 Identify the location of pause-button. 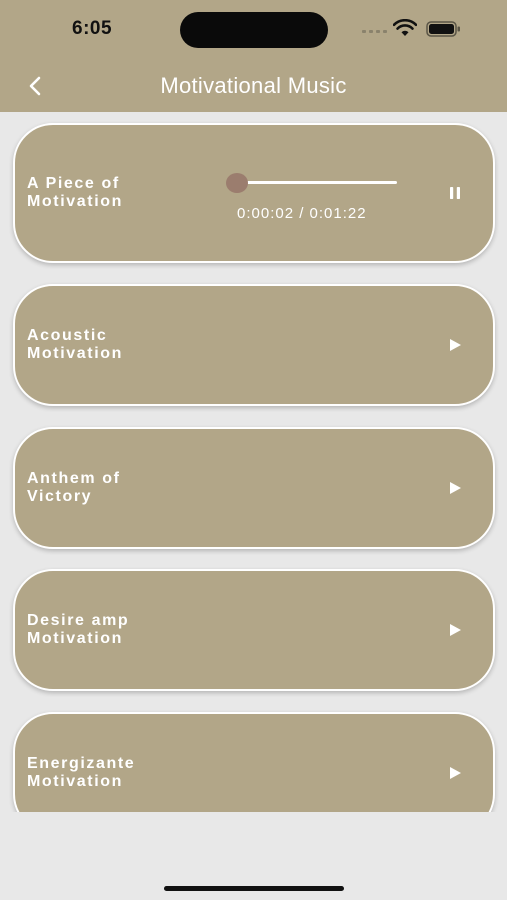
(455, 193).